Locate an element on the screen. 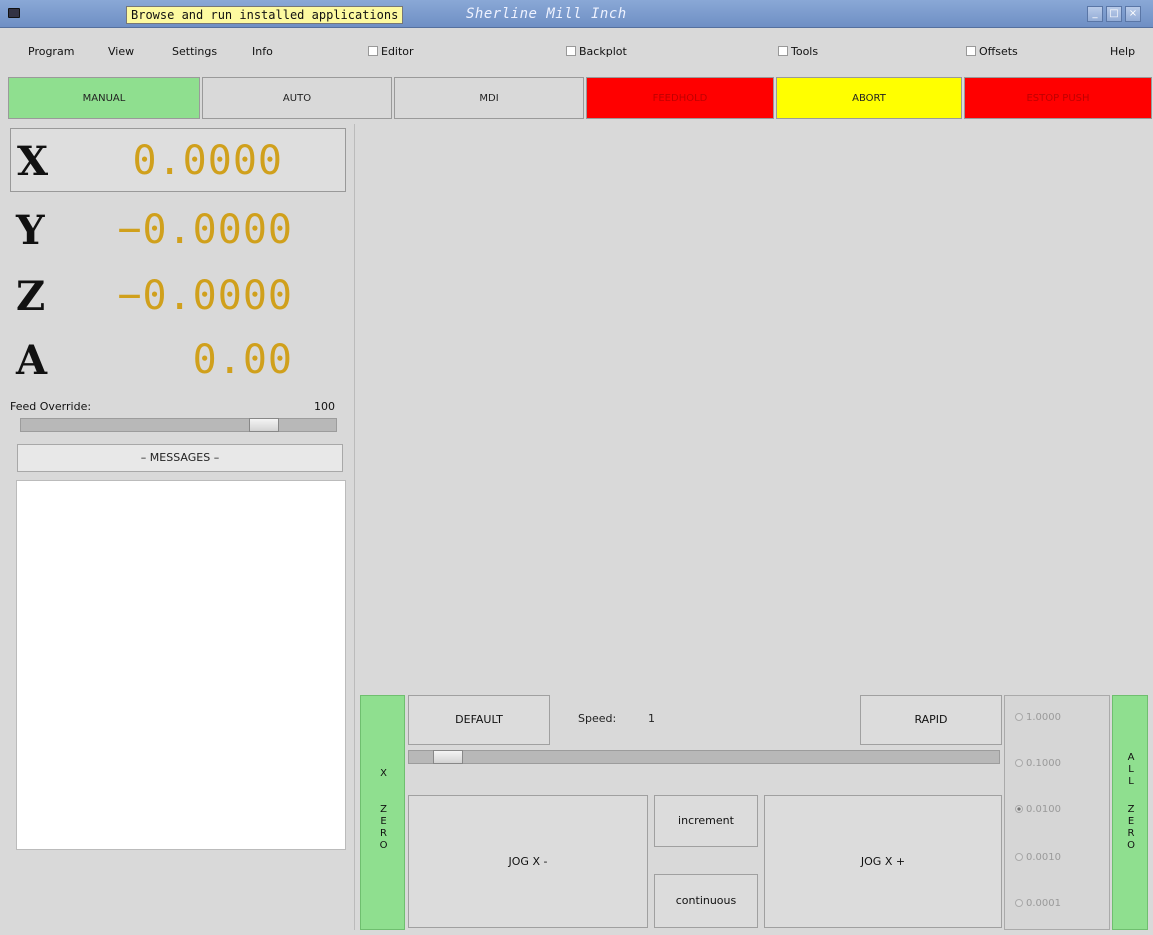  dro-x: X 0.0000 is located at coordinates (178, 160).